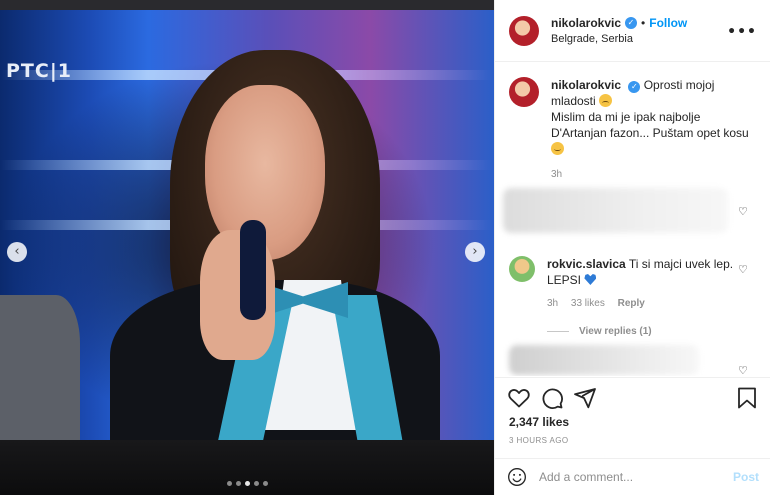 The height and width of the screenshot is (495, 770). I want to click on add-comment-bar: Post, so click(632, 476).